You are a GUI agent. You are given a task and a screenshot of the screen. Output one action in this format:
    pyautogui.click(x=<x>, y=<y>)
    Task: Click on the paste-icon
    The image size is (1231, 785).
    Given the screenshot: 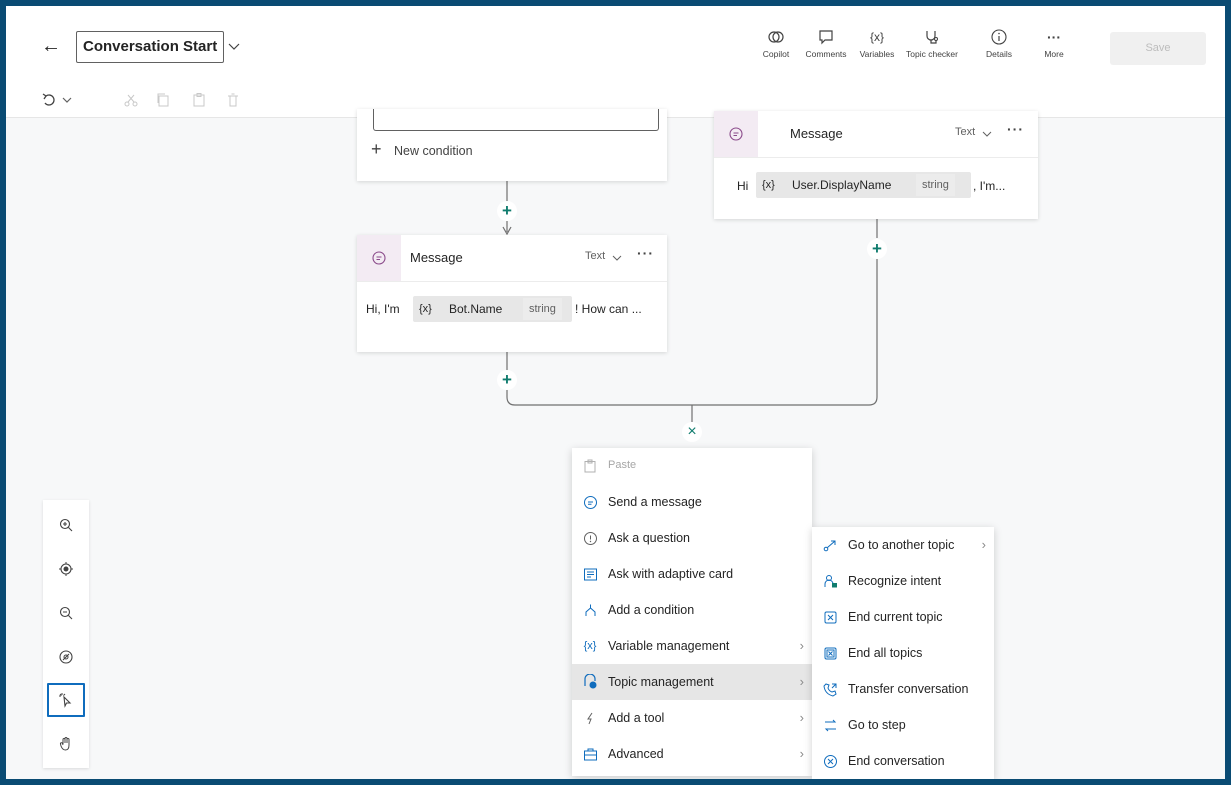 What is the action you would take?
    pyautogui.click(x=199, y=100)
    